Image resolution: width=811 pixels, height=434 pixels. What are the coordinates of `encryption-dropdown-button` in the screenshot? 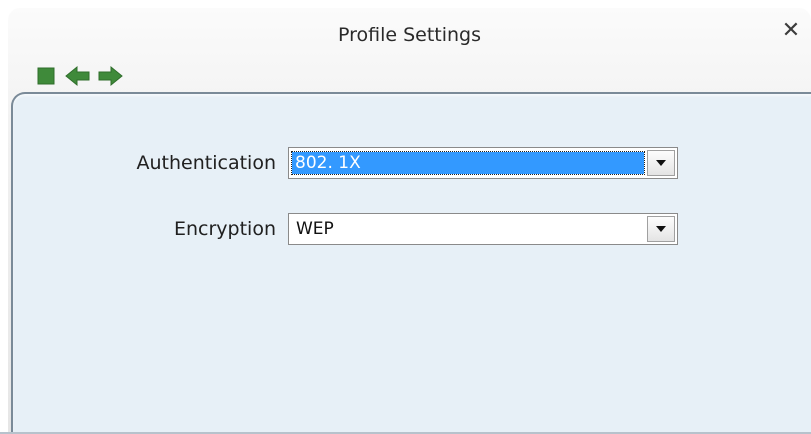 It's located at (661, 229).